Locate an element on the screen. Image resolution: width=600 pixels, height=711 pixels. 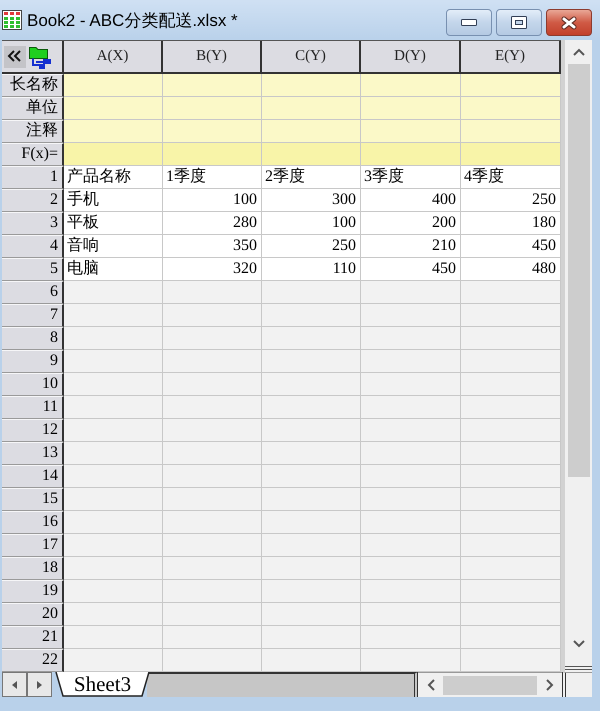
table-cell: 手机 is located at coordinates (113, 200).